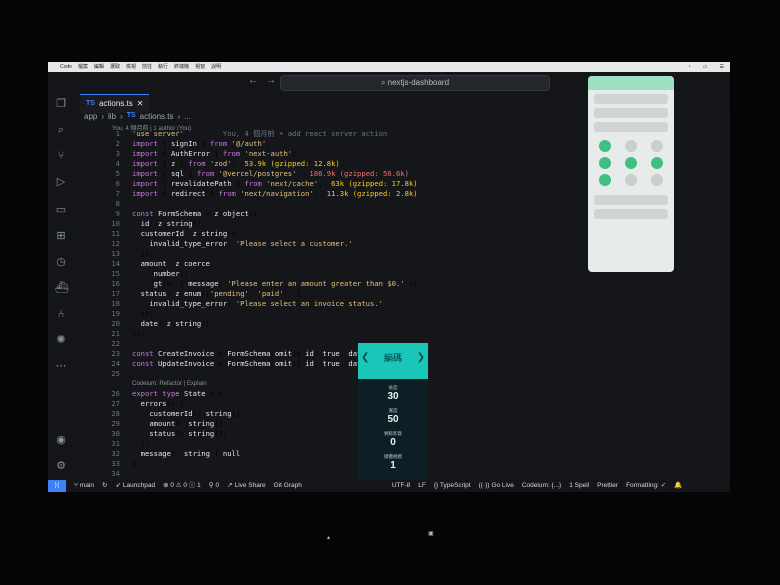 The image size is (780, 585). Describe the element at coordinates (218, 486) in the screenshot. I see `ports: 0` at that location.